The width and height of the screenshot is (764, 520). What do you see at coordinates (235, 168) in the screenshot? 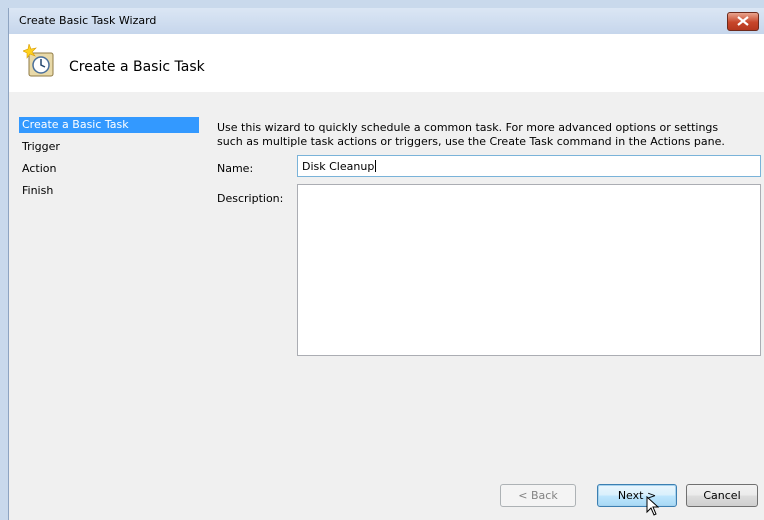
I see `name-label: Name:` at bounding box center [235, 168].